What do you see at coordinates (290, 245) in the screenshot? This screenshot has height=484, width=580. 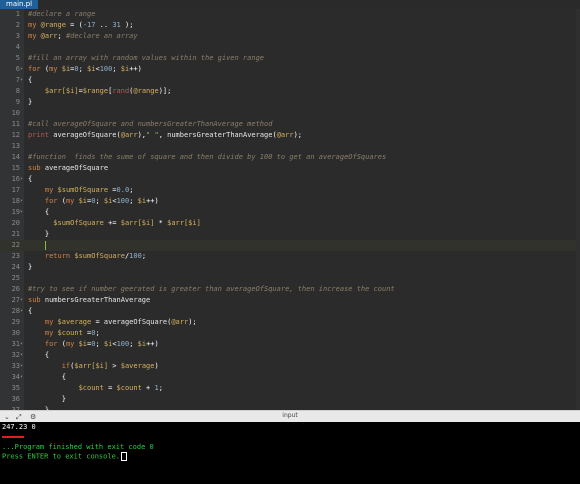 I see `code-line: 22` at bounding box center [290, 245].